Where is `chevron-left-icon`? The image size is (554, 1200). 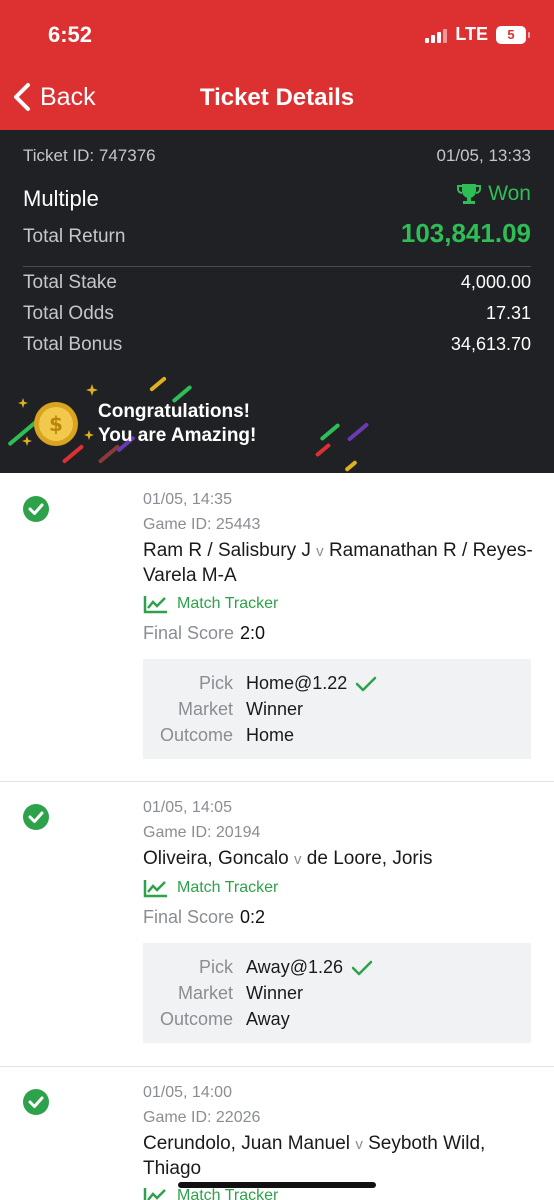
chevron-left-icon is located at coordinates (22, 97).